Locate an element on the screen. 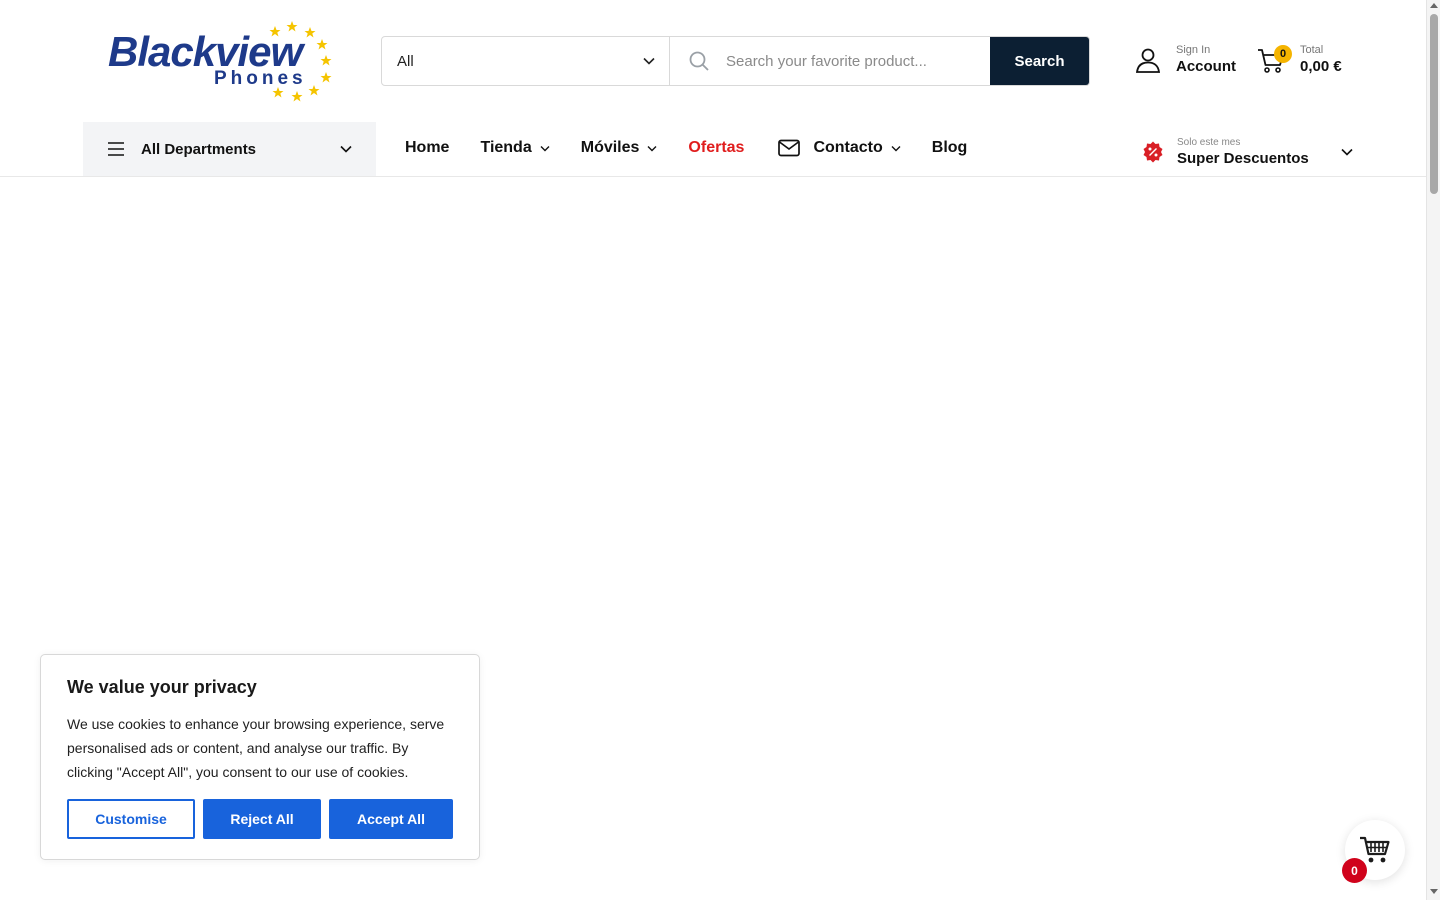 This screenshot has width=1440, height=900. scroll-up-arrow-icon is located at coordinates (1434, 5).